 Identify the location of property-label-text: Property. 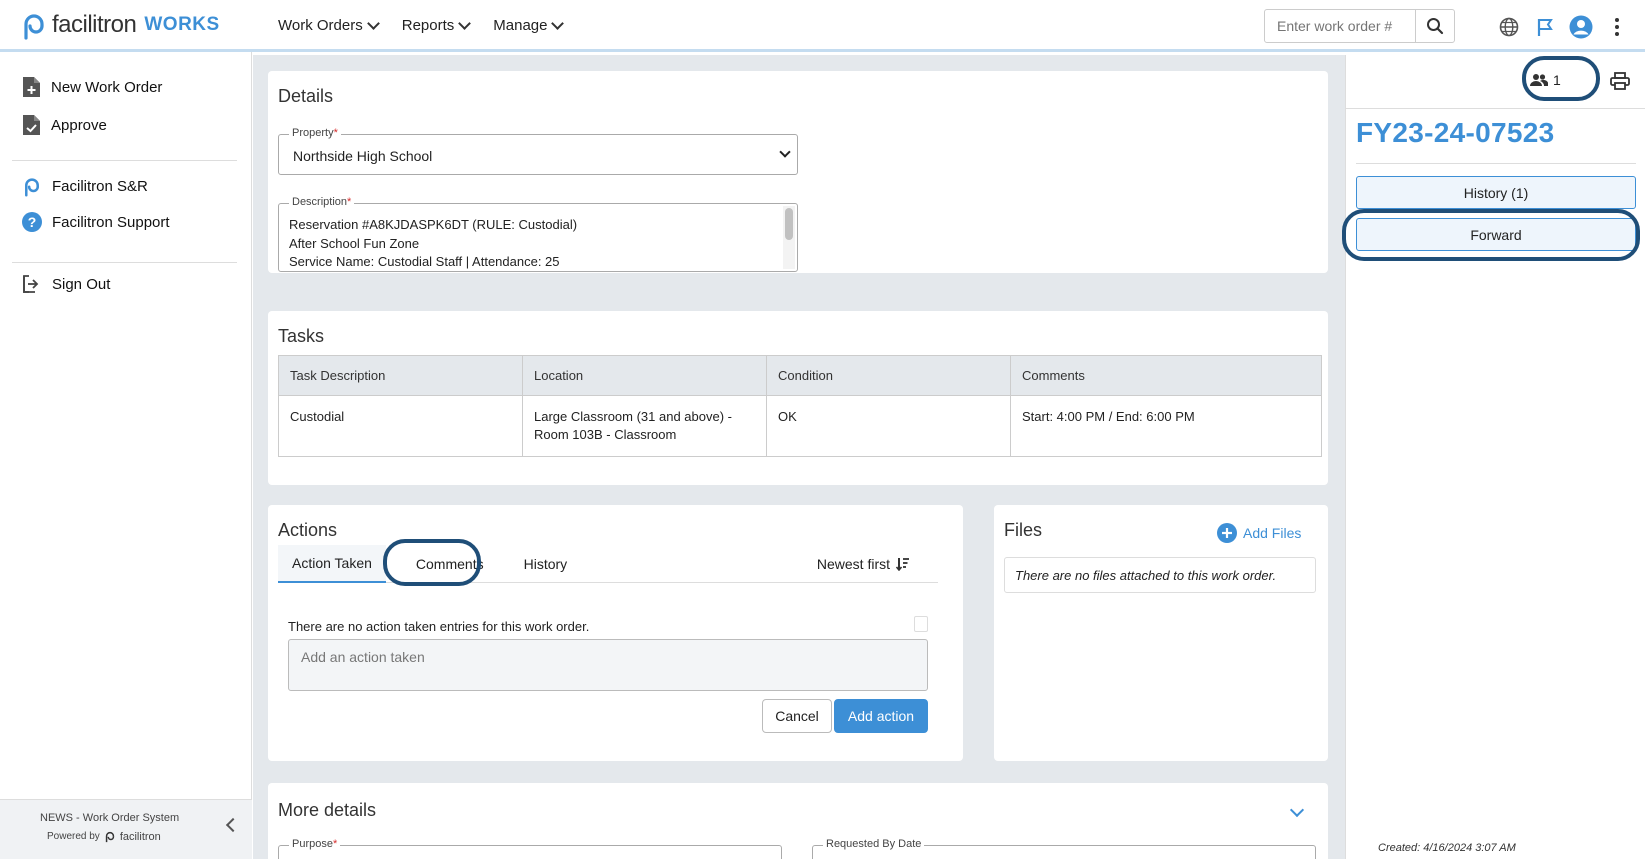
(313, 133).